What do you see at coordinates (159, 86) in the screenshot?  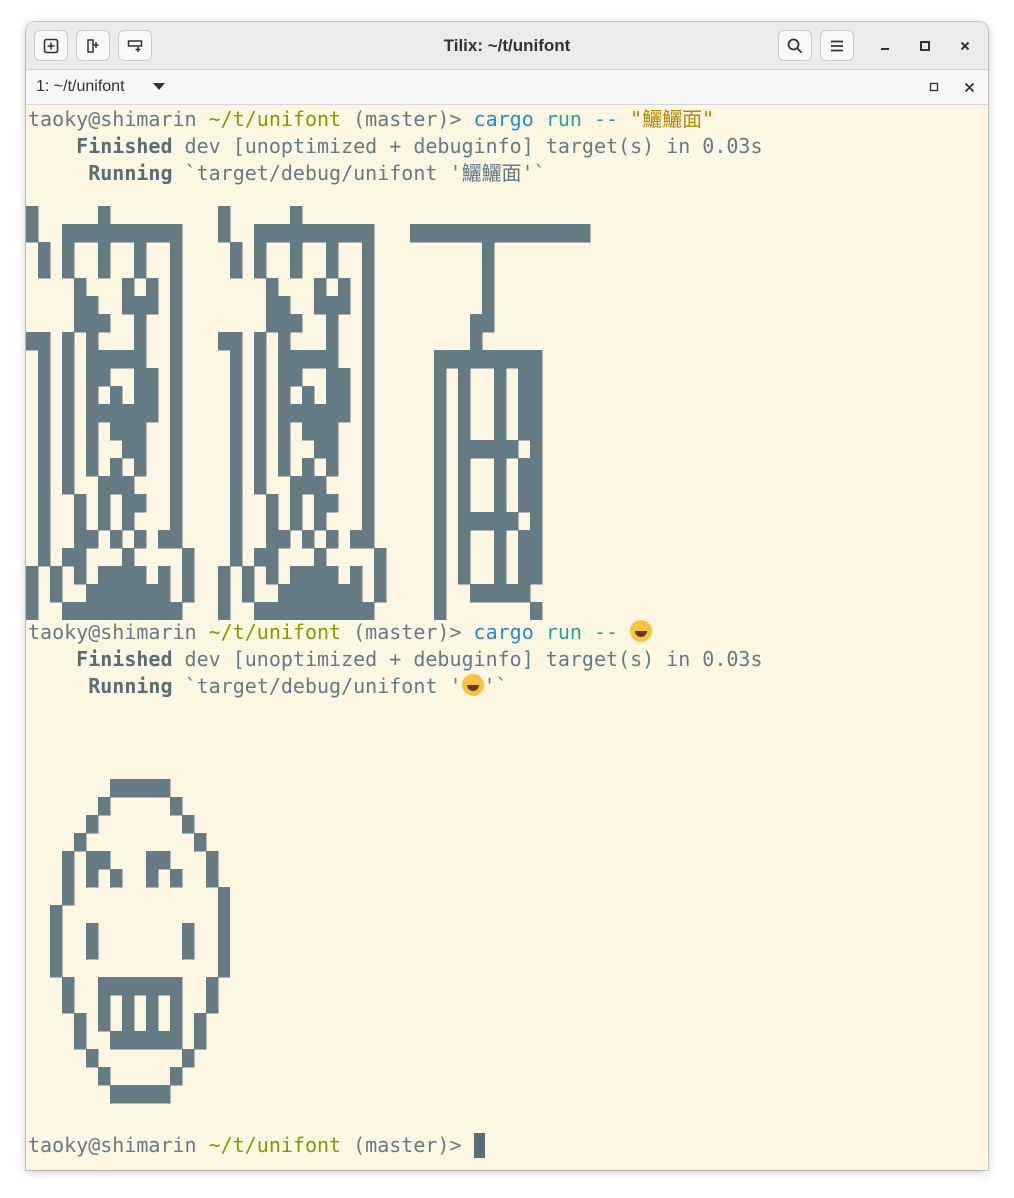 I see `chevron-down-icon` at bounding box center [159, 86].